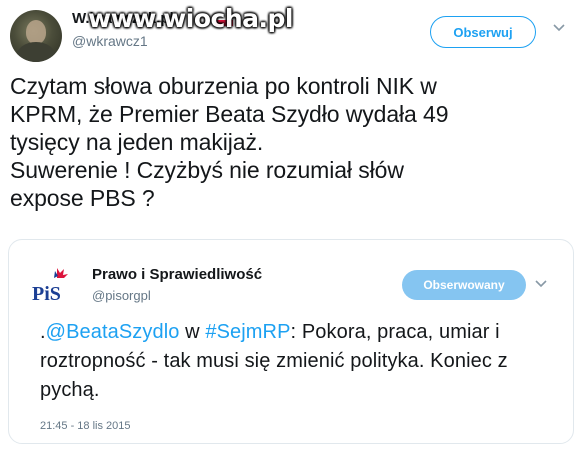 This screenshot has width=586, height=454. What do you see at coordinates (36, 32) in the screenshot?
I see `avatar-face` at bounding box center [36, 32].